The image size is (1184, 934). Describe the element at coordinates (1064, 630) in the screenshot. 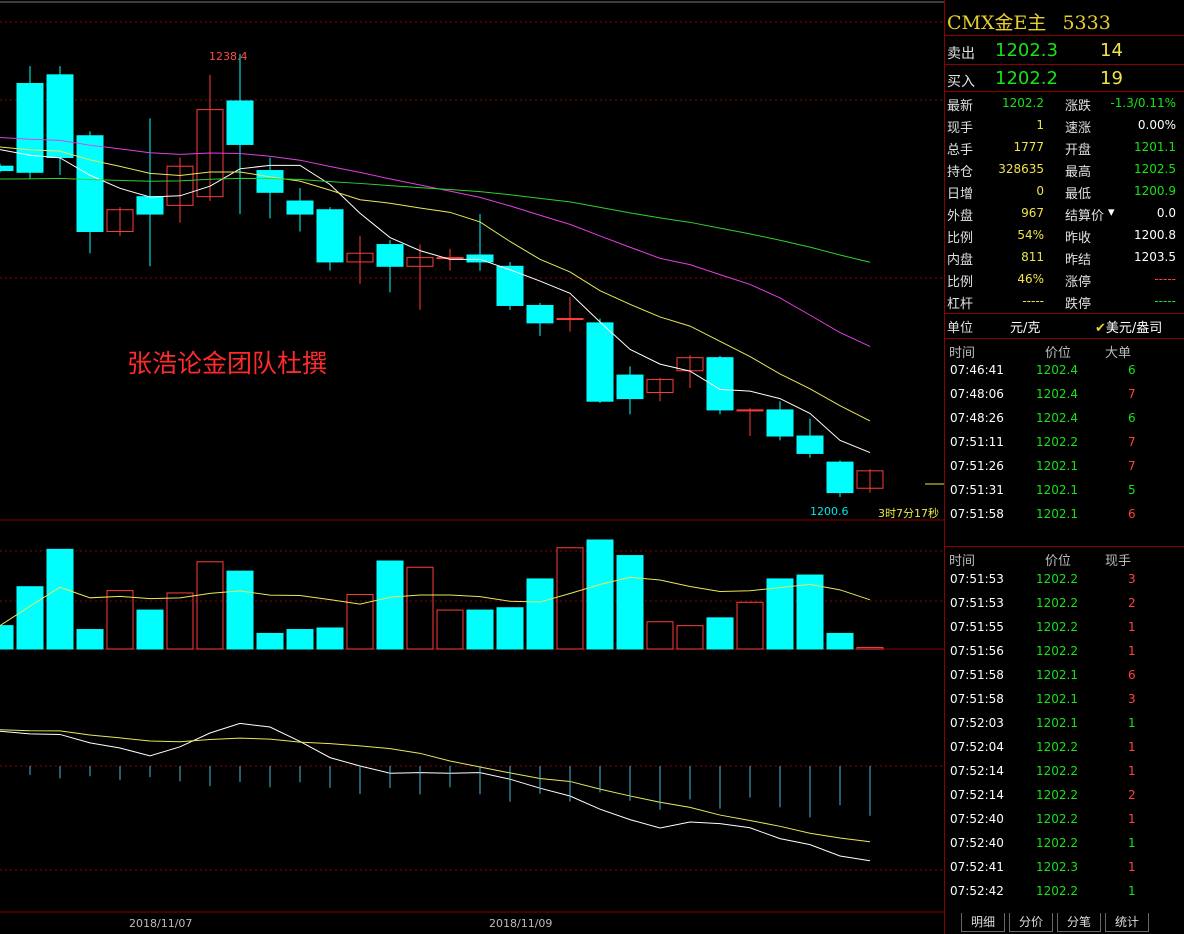

I see `table-row: 07:51:55 1202.2 1` at that location.